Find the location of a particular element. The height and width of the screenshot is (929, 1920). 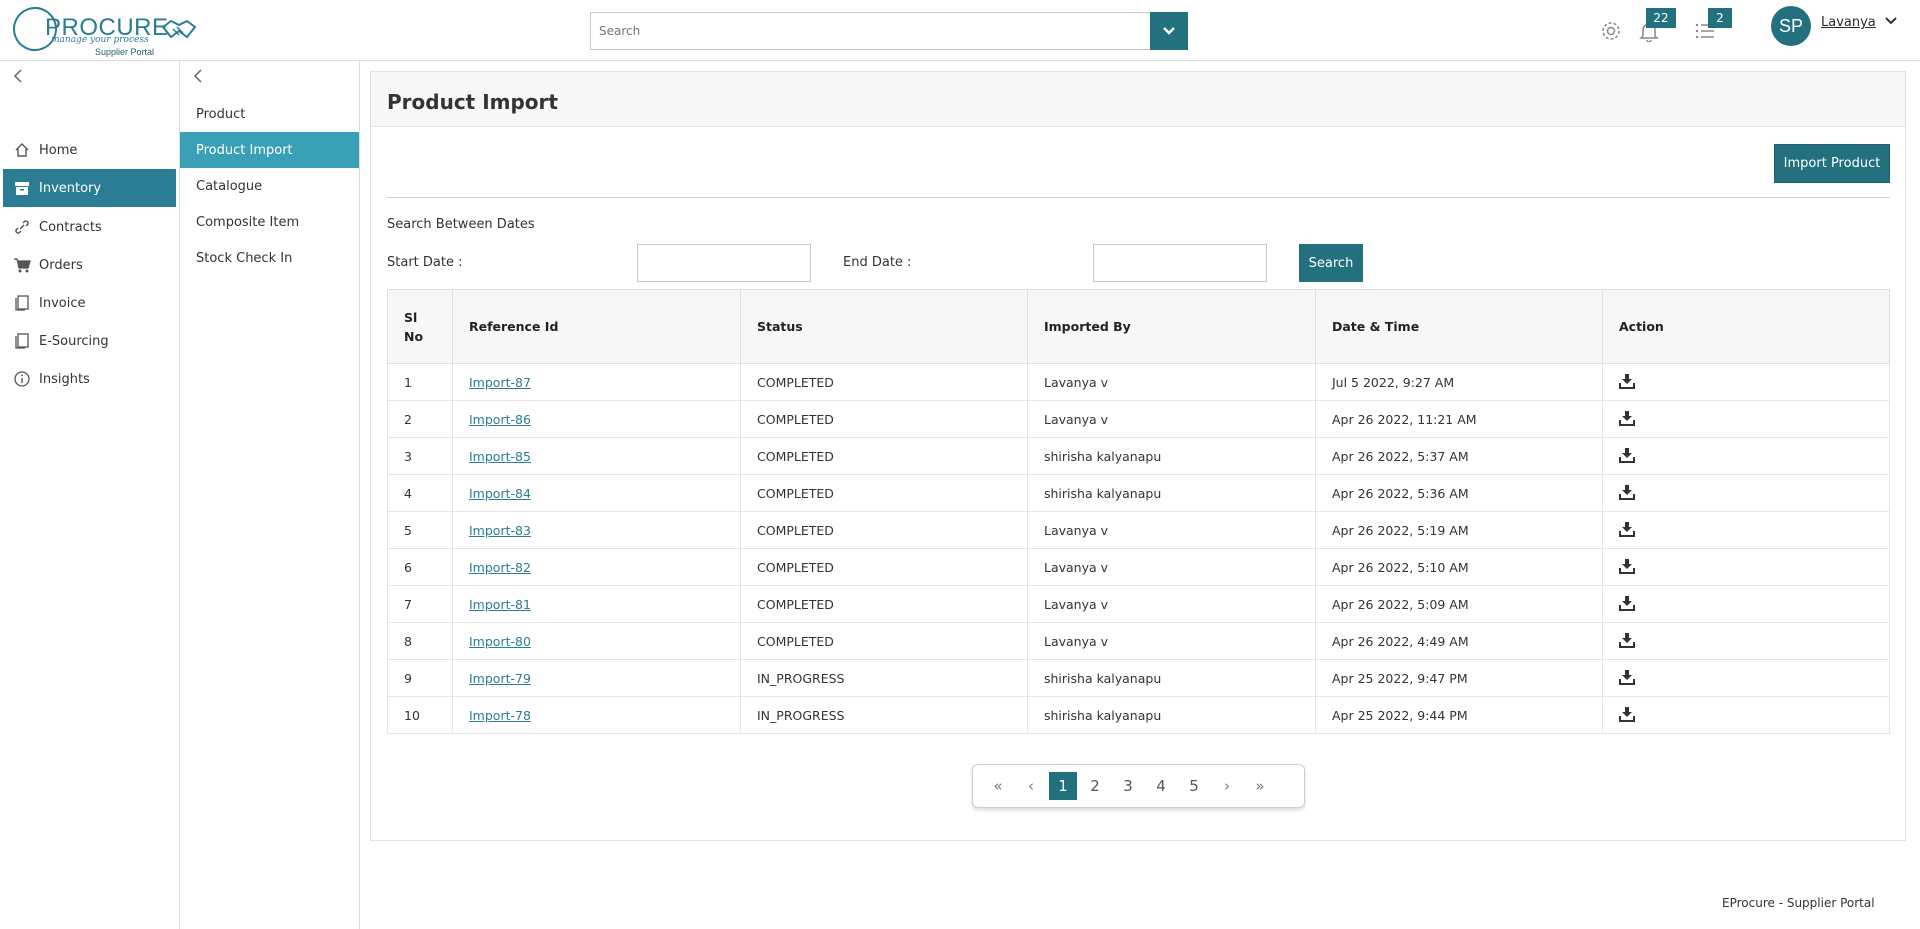

next-page-button: › is located at coordinates (1227, 786).